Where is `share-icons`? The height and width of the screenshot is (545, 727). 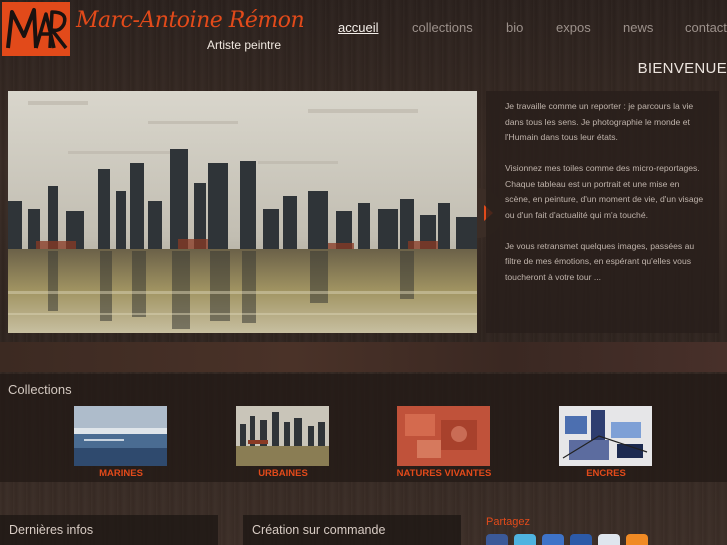
share-icons is located at coordinates (570, 539).